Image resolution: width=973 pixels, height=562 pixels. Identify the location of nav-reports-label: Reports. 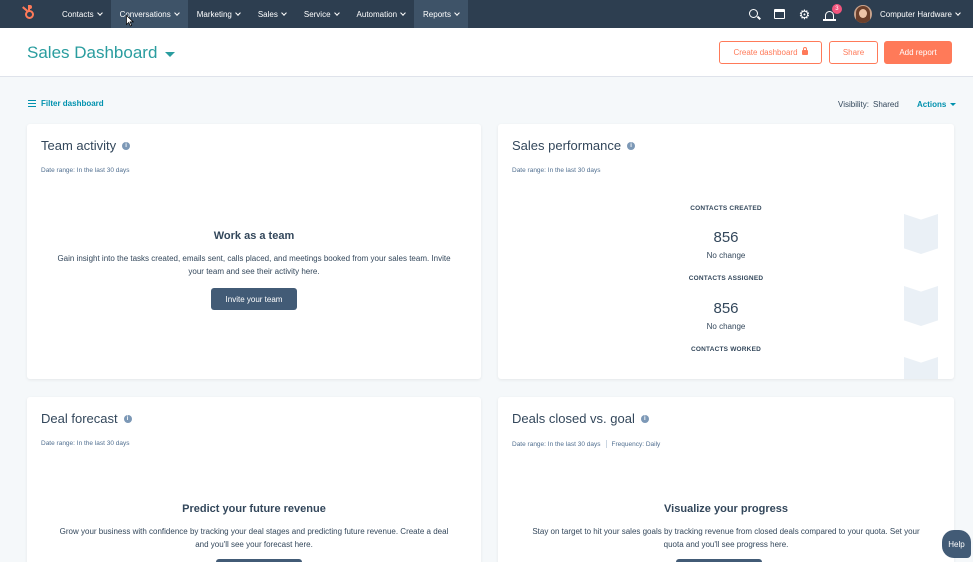
(437, 14).